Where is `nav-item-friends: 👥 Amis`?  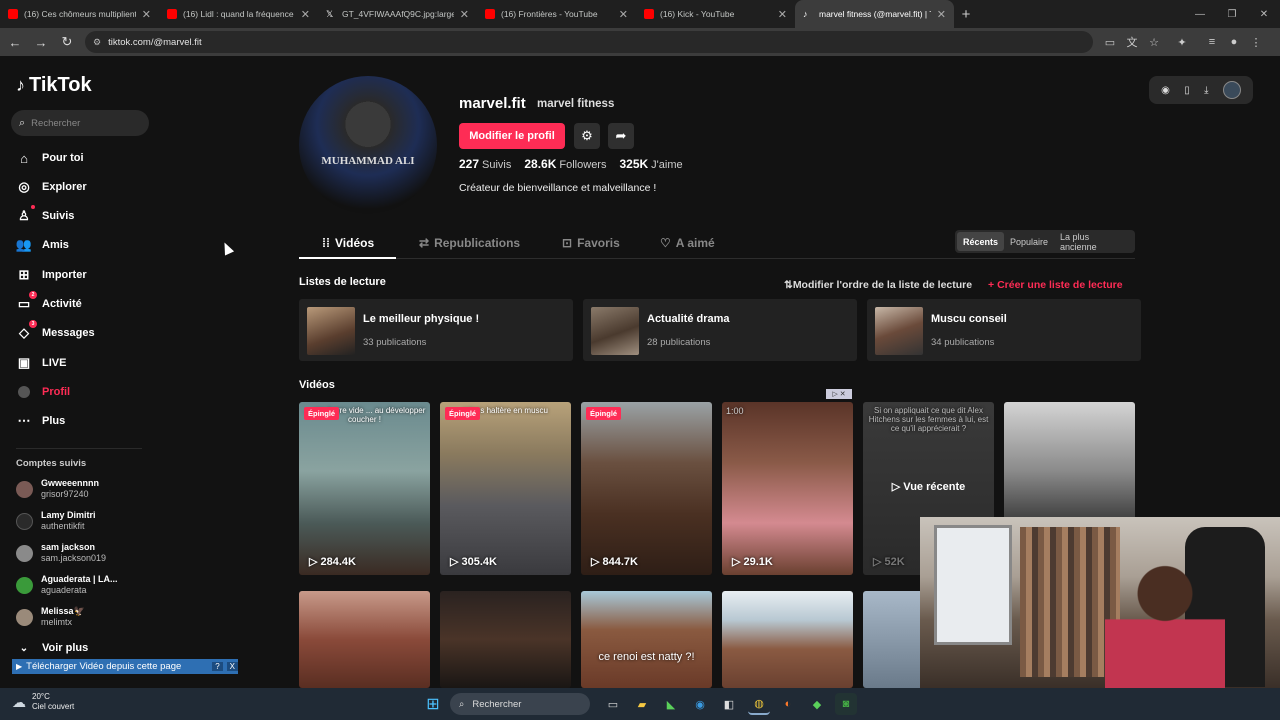 nav-item-friends: 👥 Amis is located at coordinates (42, 245).